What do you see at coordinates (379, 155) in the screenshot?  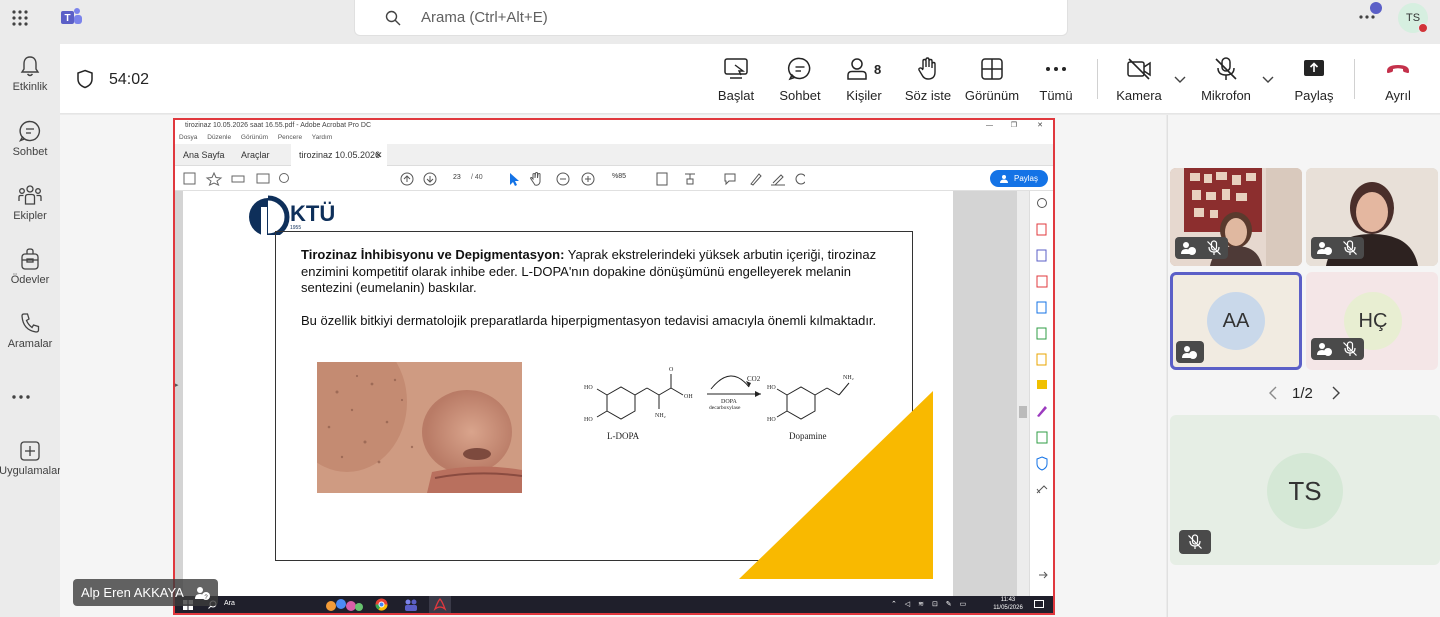 I see `tab-close-icon: ✕` at bounding box center [379, 155].